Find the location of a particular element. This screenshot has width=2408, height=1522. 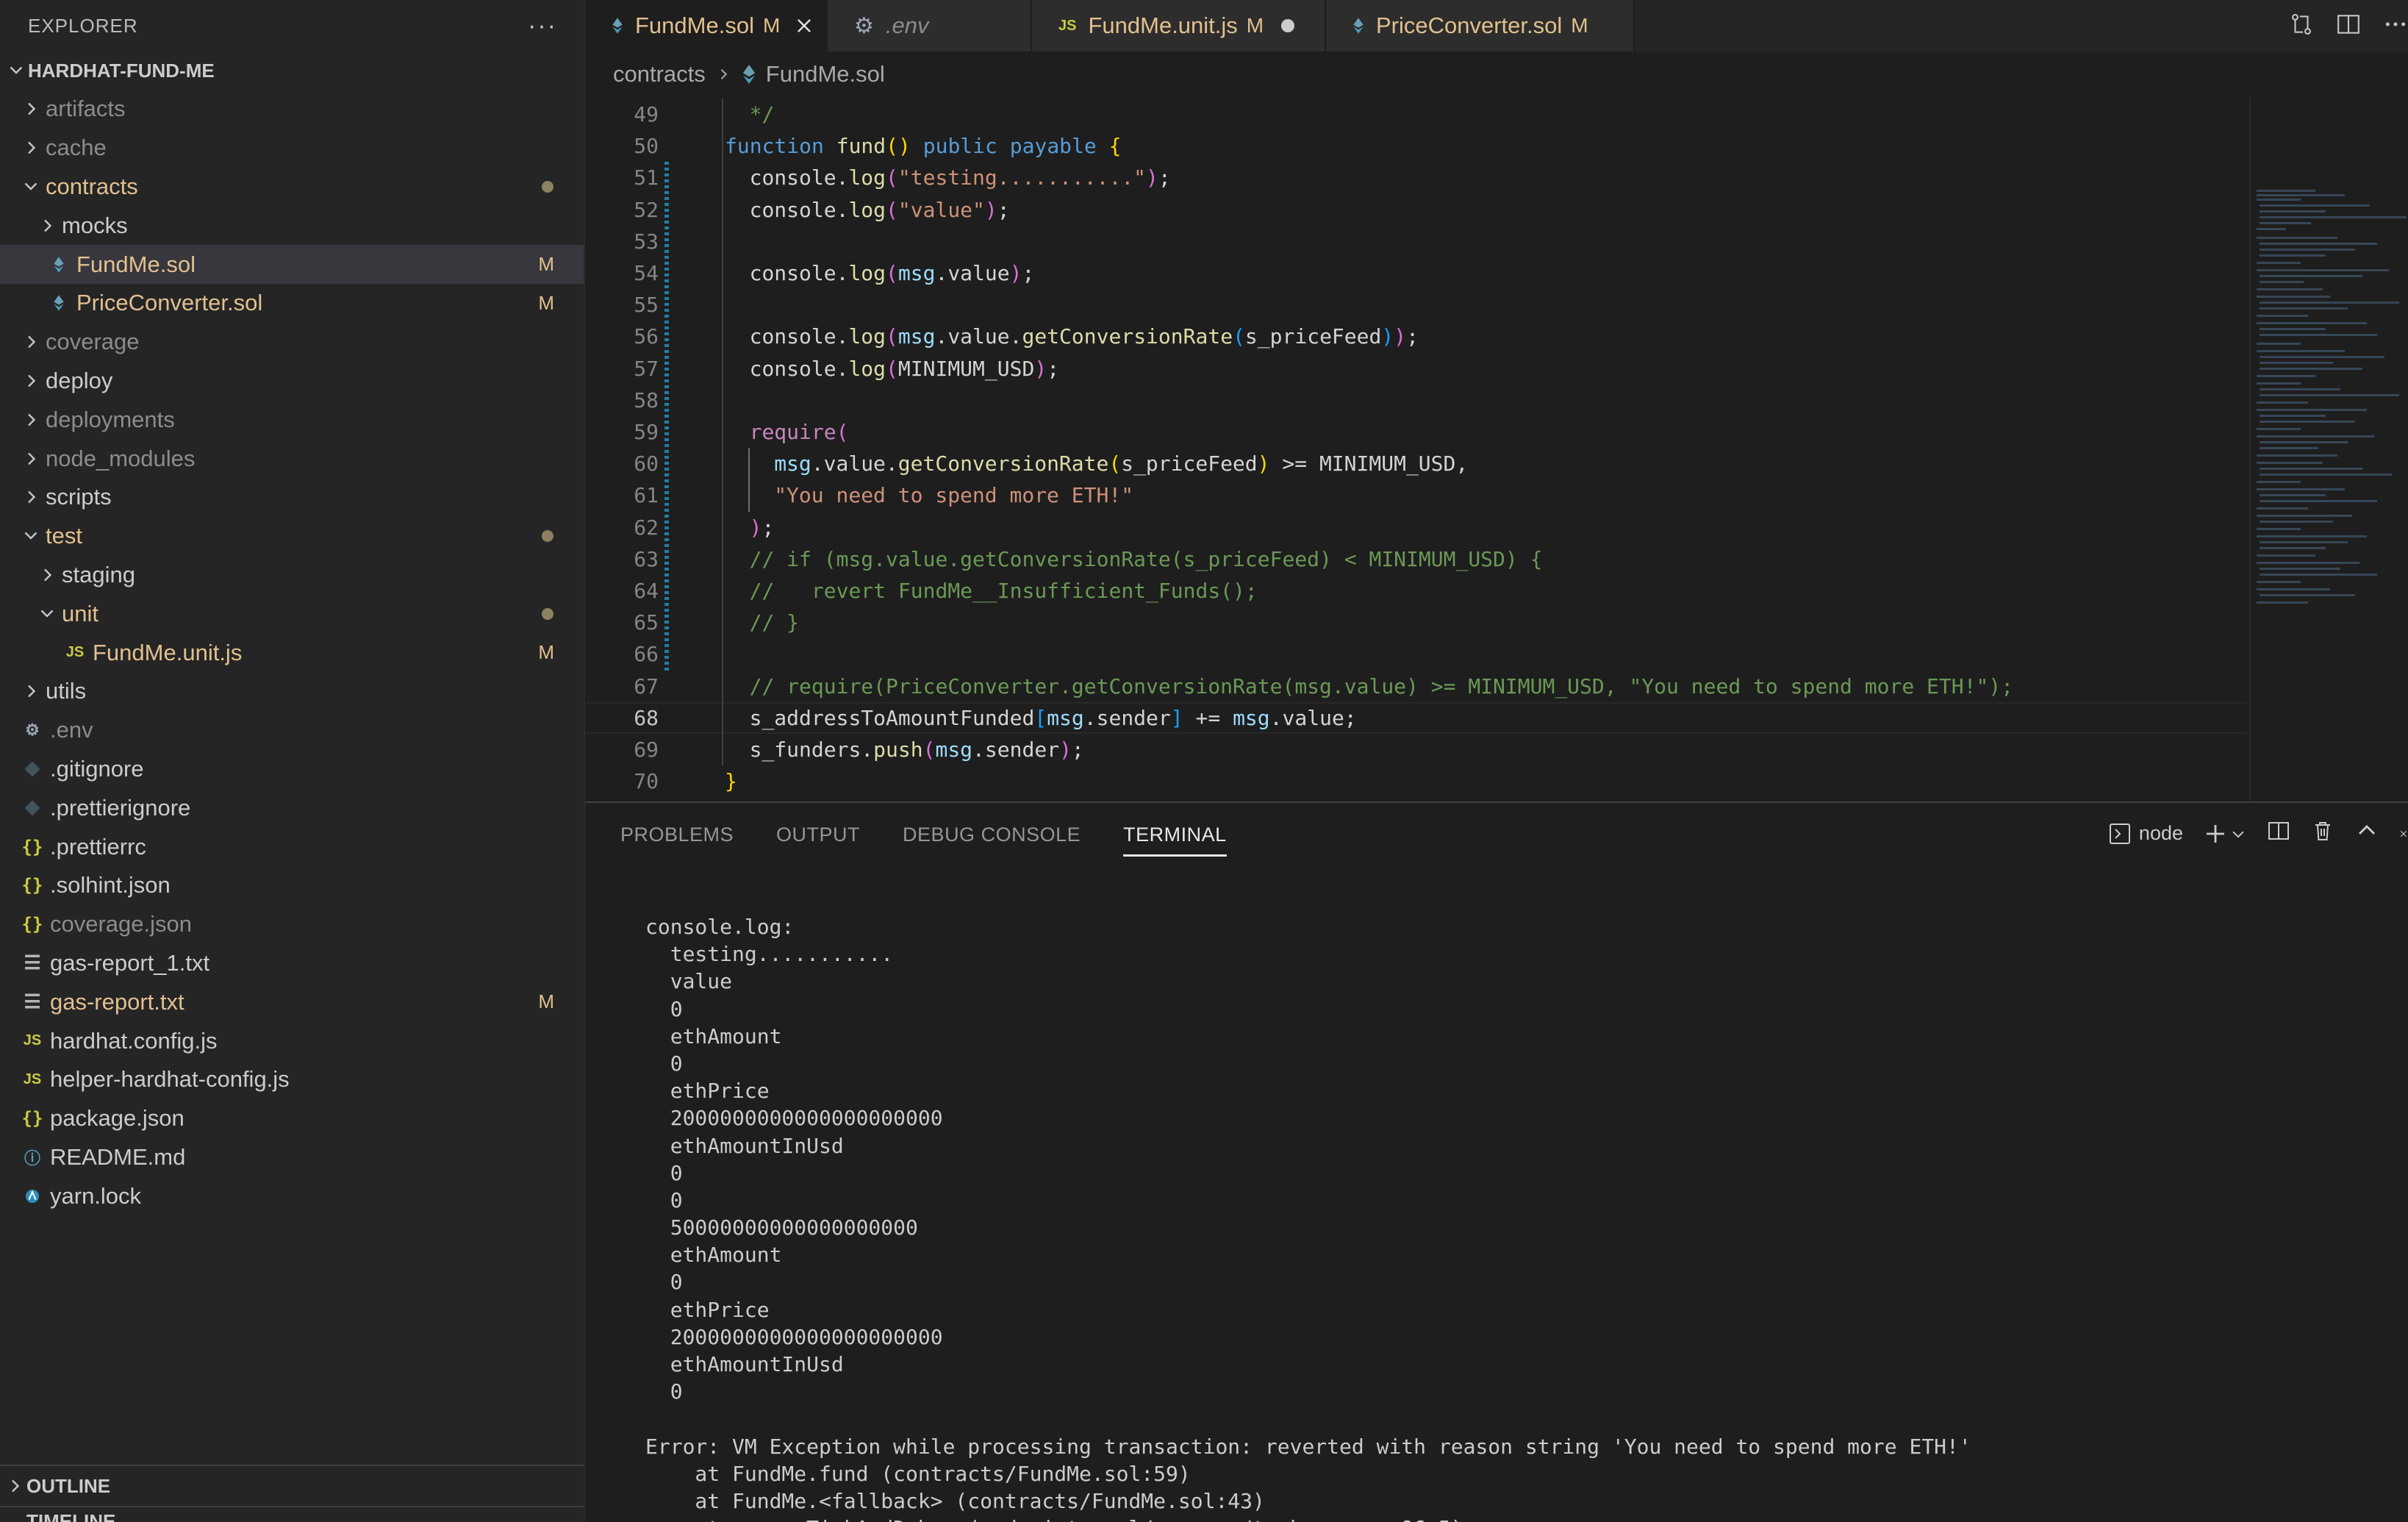

code-line: 55 is located at coordinates (1415, 305).